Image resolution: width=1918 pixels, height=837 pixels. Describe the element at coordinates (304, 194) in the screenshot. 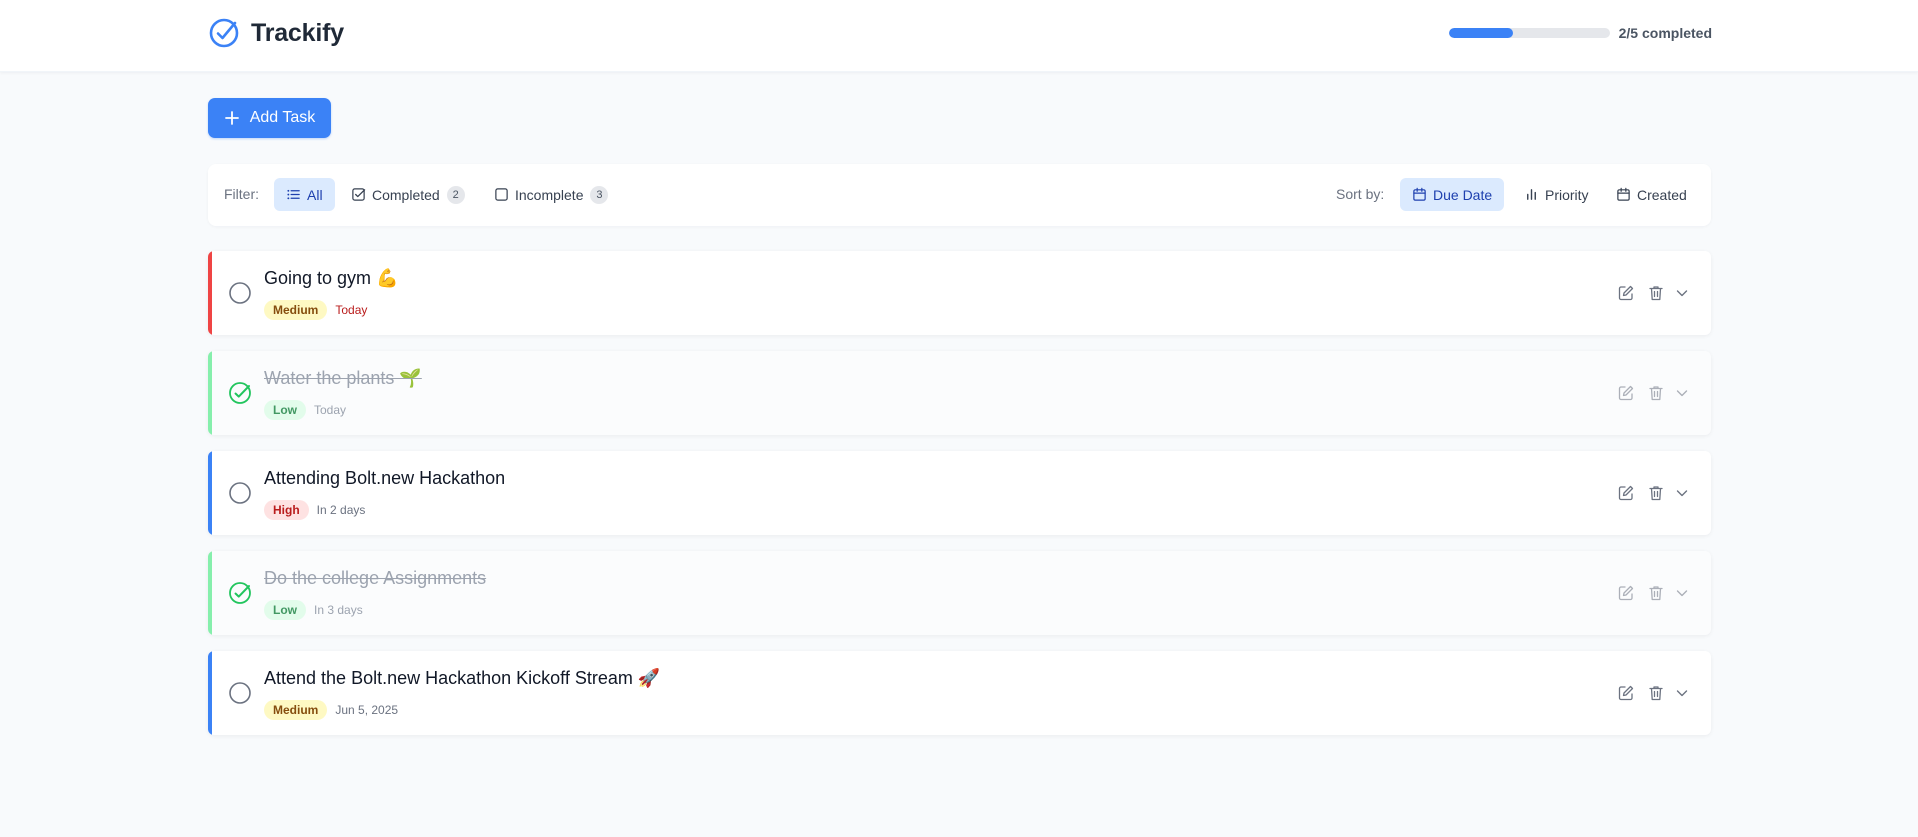

I see `filter-all-button: All` at that location.